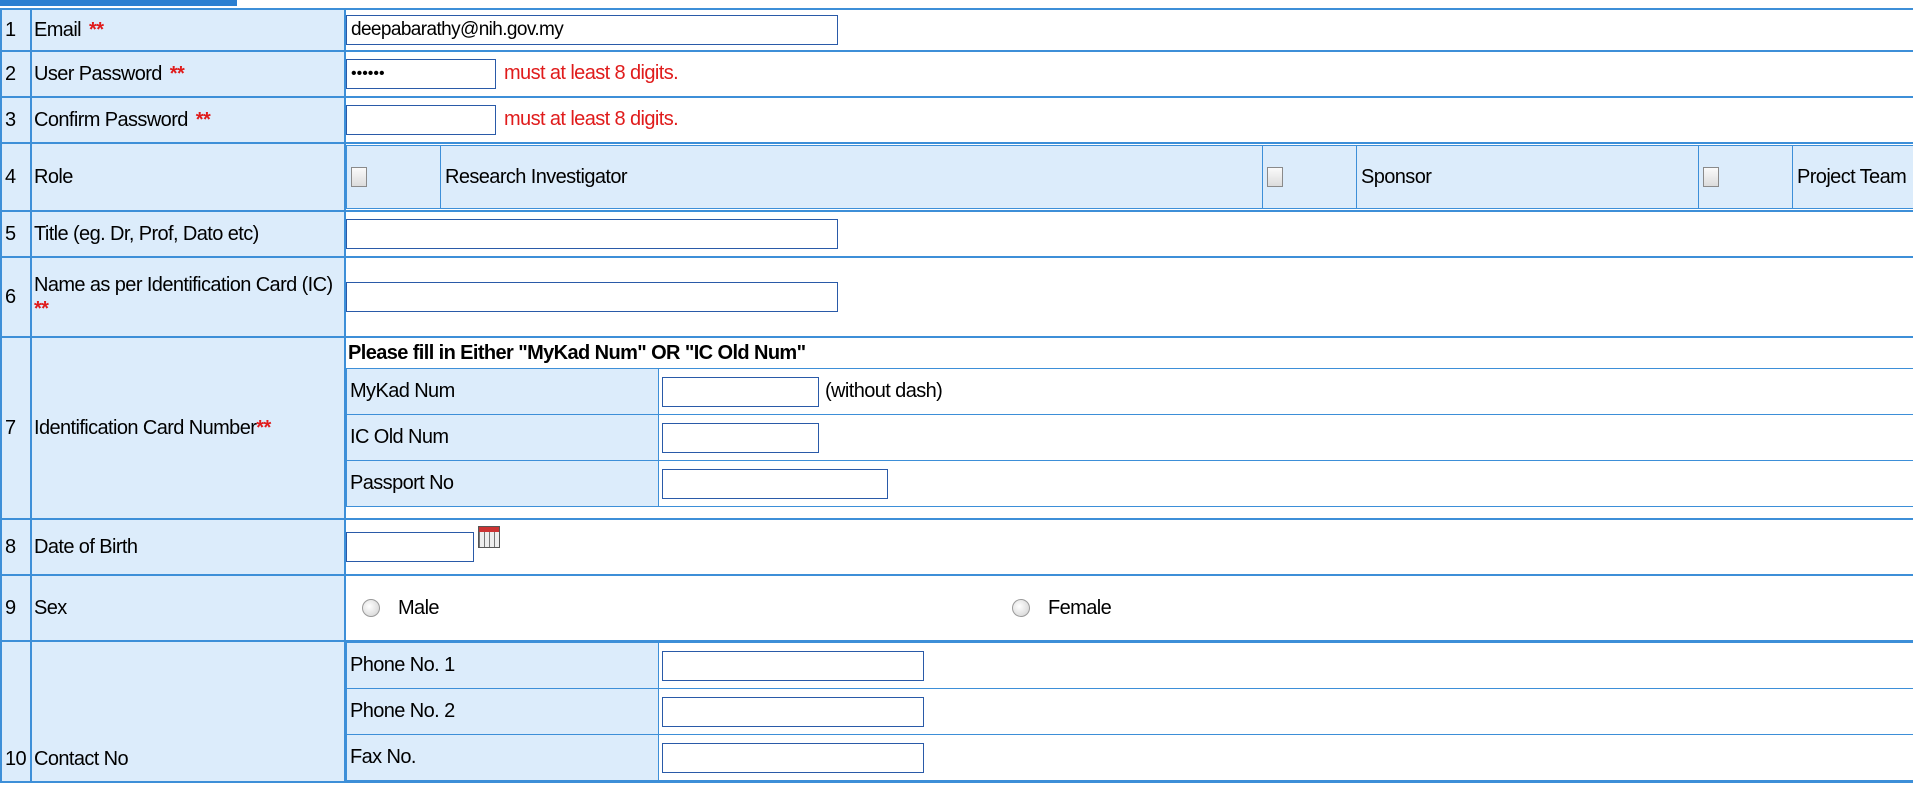 The image size is (1913, 809). I want to click on title-label: Title (eg. Dr, Prof, Dato etc), so click(188, 234).